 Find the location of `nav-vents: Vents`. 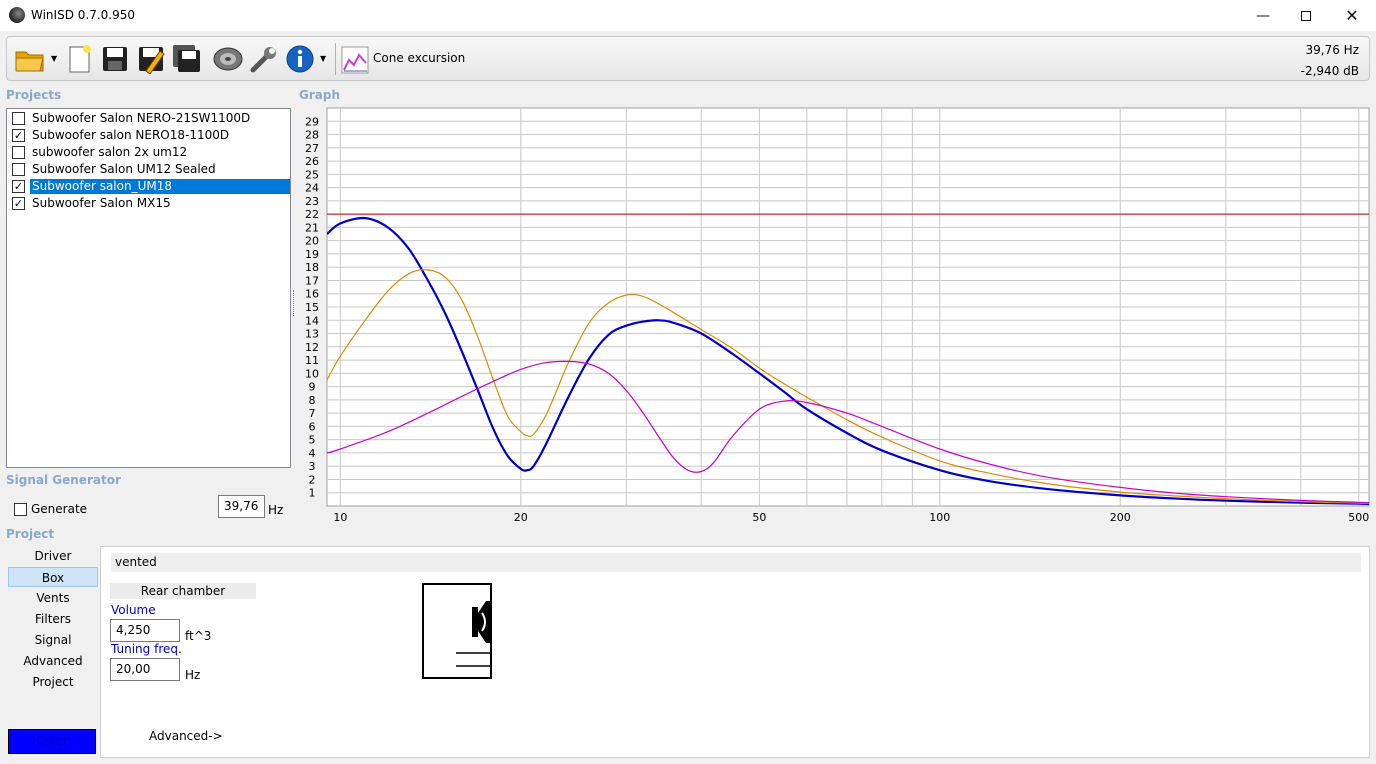

nav-vents: Vents is located at coordinates (53, 598).